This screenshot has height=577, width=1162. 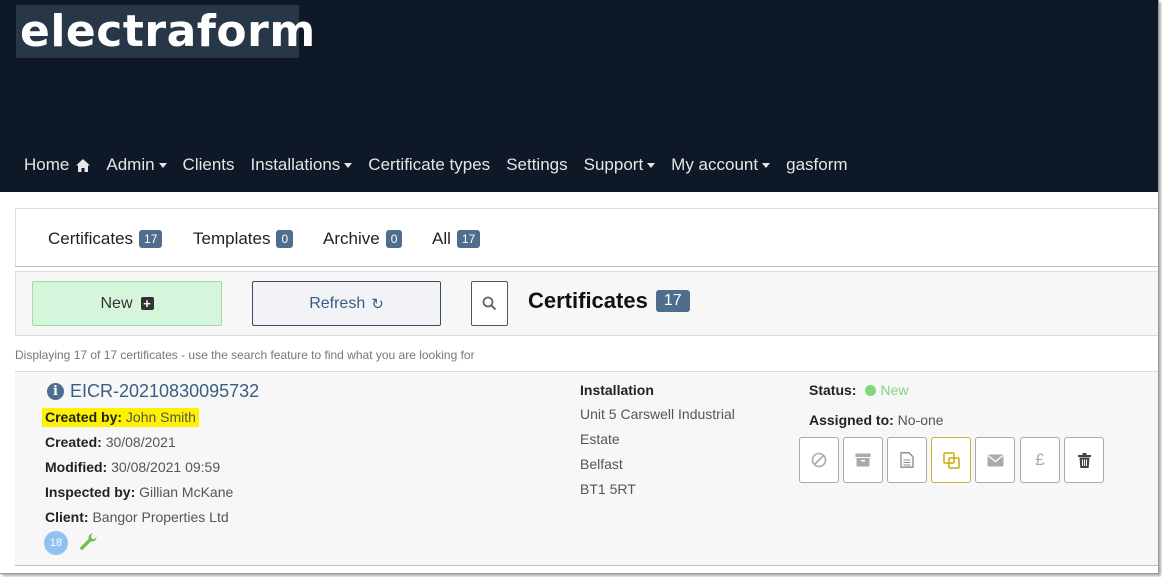 I want to click on installation-address-line: BT1 5RT, so click(x=608, y=489).